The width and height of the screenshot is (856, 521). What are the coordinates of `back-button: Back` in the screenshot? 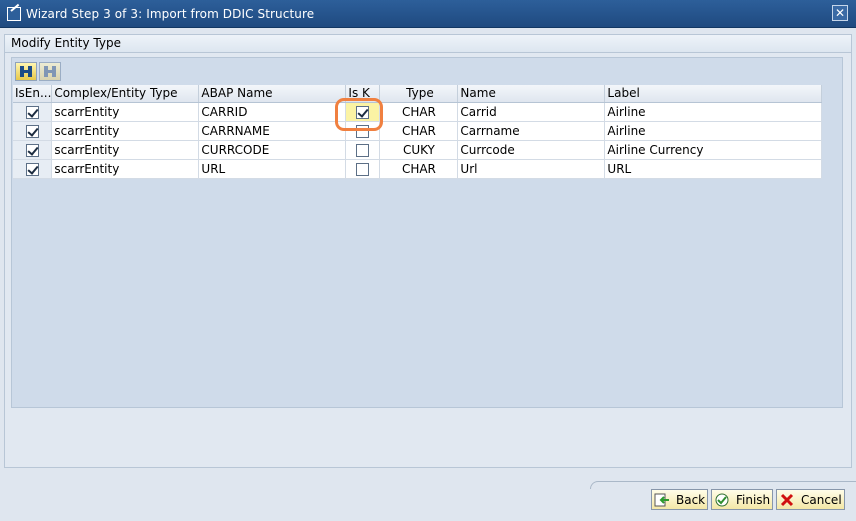 It's located at (679, 499).